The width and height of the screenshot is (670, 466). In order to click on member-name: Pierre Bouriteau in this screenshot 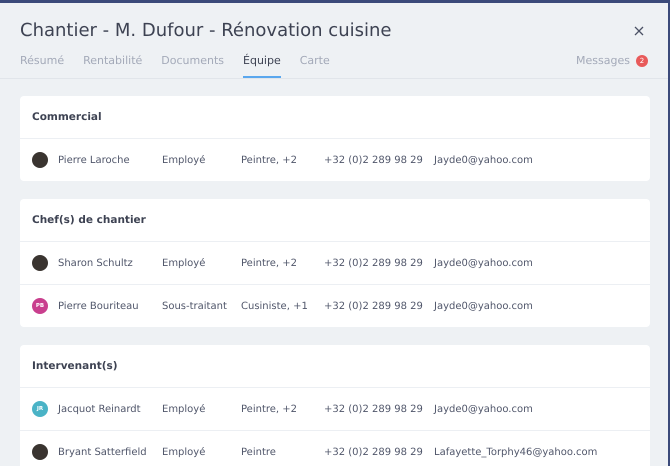, I will do `click(99, 306)`.